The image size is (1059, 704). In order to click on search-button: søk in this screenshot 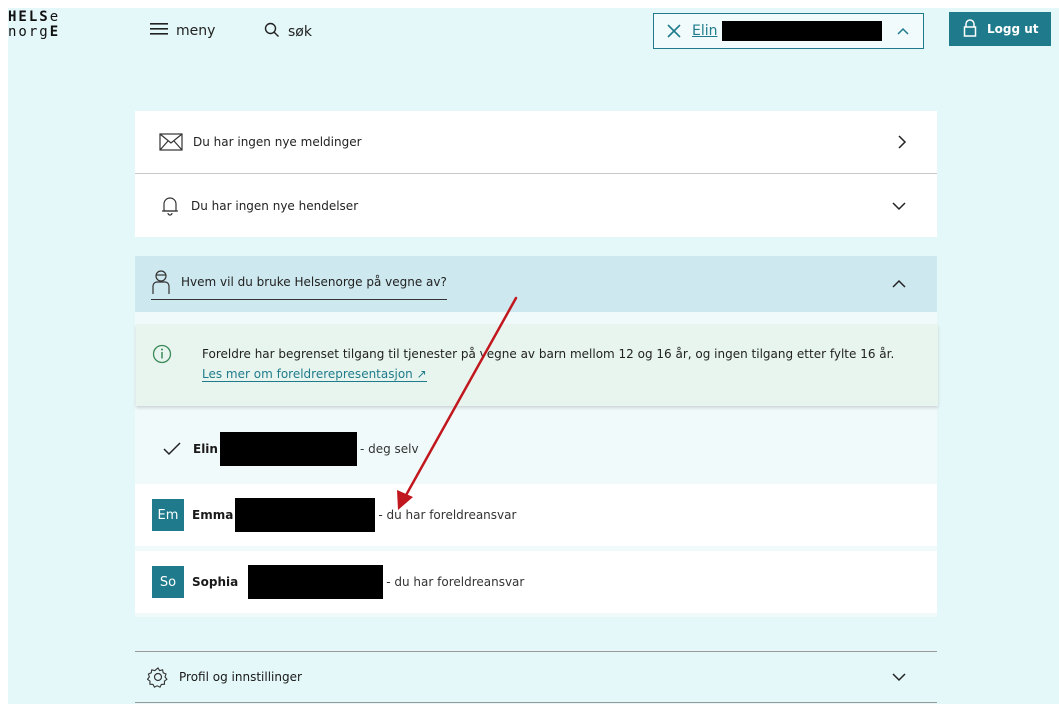, I will do `click(288, 32)`.